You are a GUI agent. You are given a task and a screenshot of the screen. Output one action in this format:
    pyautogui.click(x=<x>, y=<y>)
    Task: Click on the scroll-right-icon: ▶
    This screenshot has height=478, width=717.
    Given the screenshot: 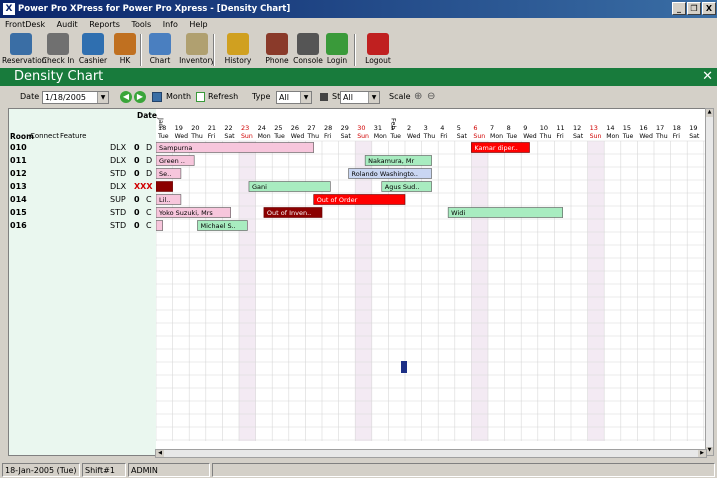 What is the action you would take?
    pyautogui.click(x=702, y=453)
    